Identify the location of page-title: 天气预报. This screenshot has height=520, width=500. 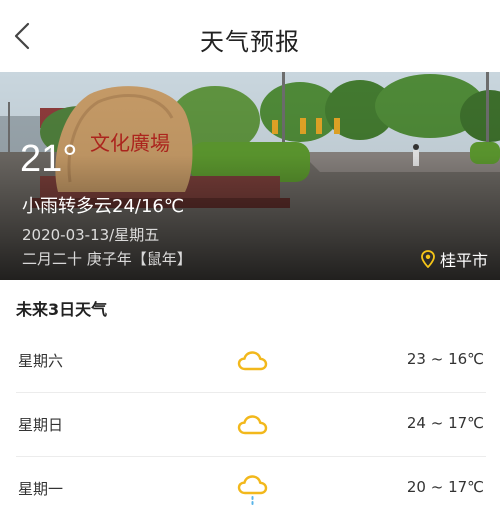
(250, 42).